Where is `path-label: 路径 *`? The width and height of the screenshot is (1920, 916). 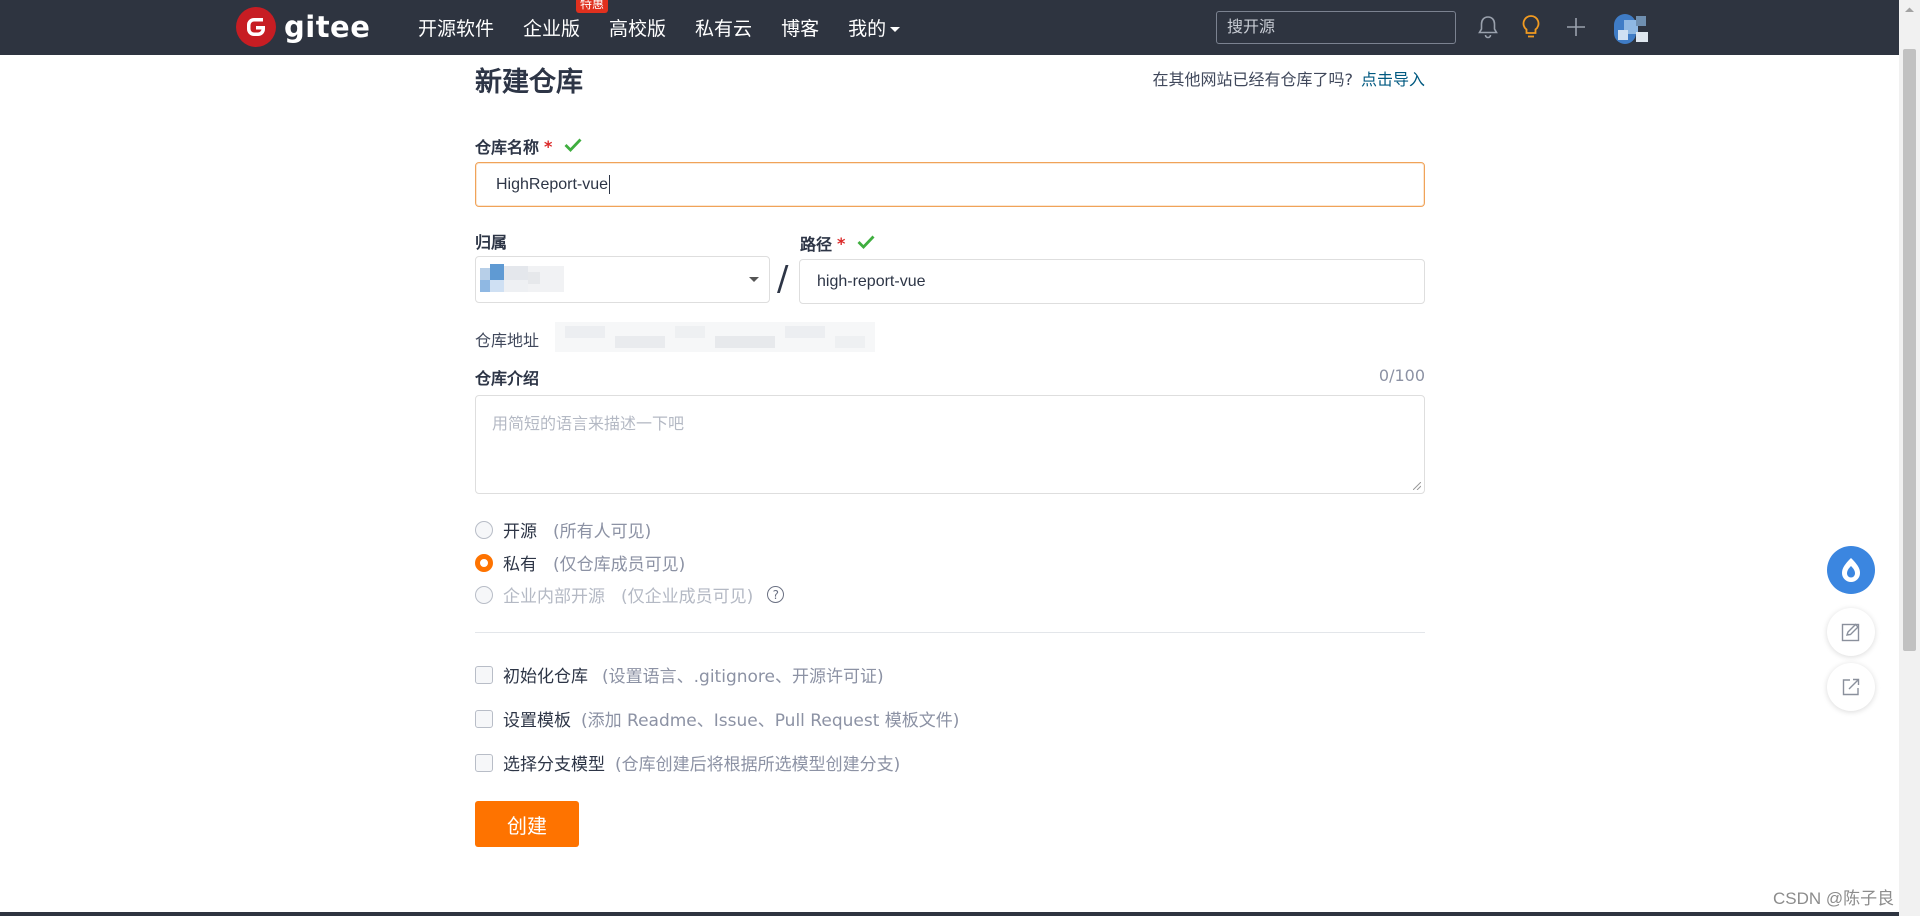
path-label: 路径 * is located at coordinates (837, 243).